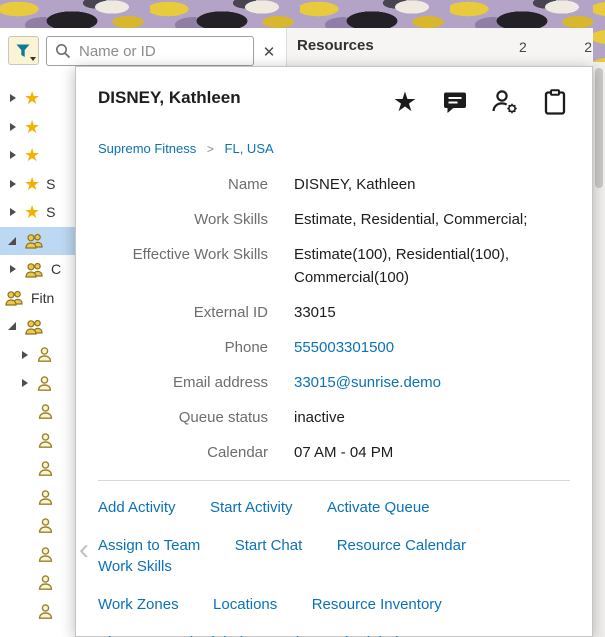 This screenshot has width=605, height=637. What do you see at coordinates (315, 312) in the screenshot?
I see `field-value: 33015` at bounding box center [315, 312].